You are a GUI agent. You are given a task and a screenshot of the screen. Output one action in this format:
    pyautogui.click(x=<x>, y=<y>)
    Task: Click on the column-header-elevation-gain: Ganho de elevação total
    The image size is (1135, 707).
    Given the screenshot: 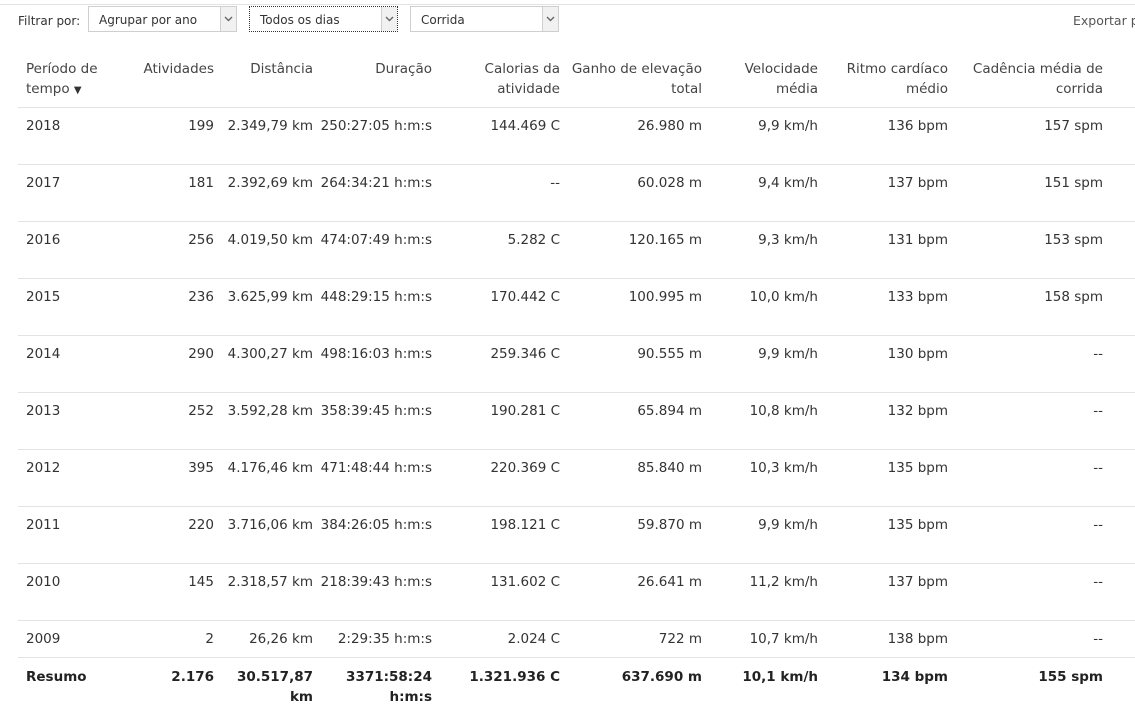 What is the action you would take?
    pyautogui.click(x=631, y=79)
    